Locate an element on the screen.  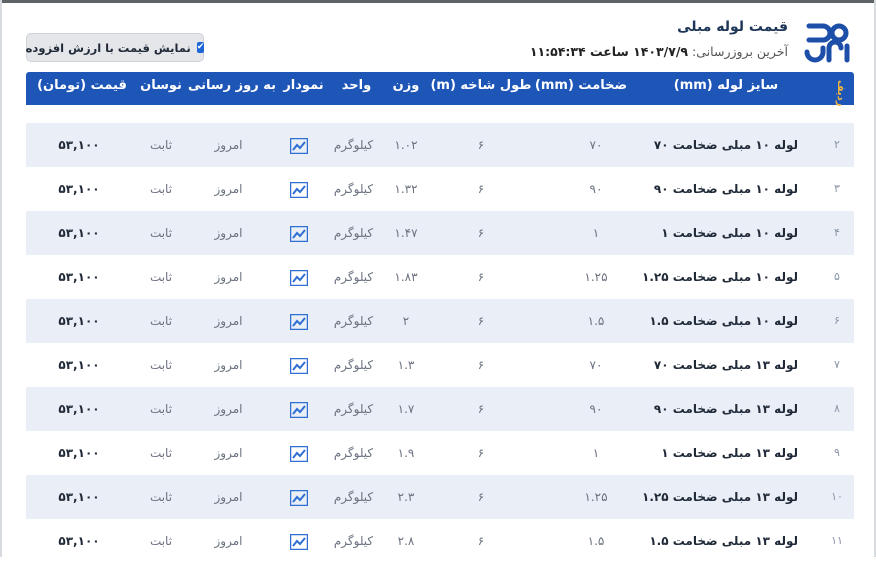
col-header-updated: به روز رسانی is located at coordinates (232, 85).